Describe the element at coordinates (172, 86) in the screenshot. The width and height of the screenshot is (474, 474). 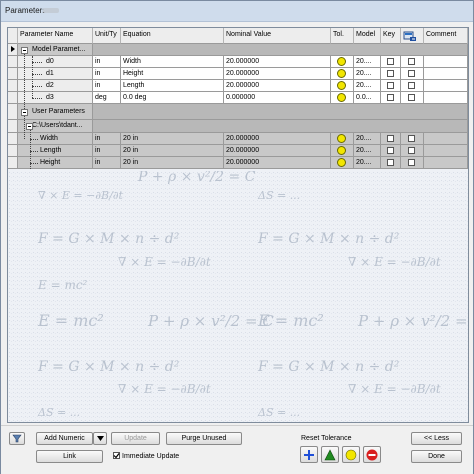
I see `param-equation-cell: Length` at that location.